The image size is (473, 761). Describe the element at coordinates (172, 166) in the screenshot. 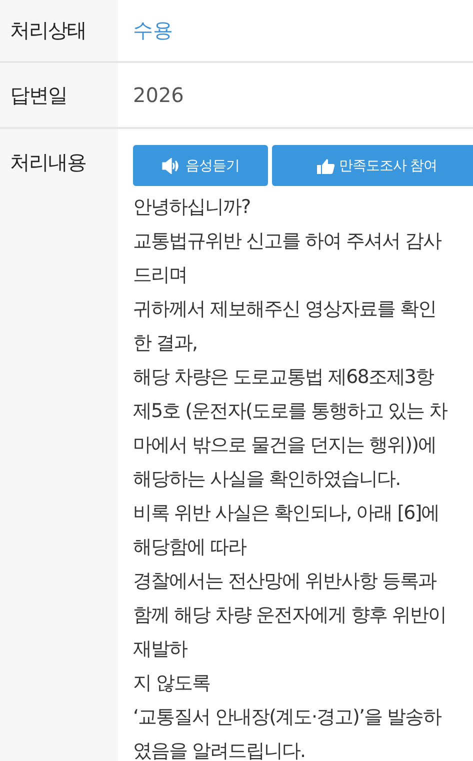

I see `speaker-icon` at that location.